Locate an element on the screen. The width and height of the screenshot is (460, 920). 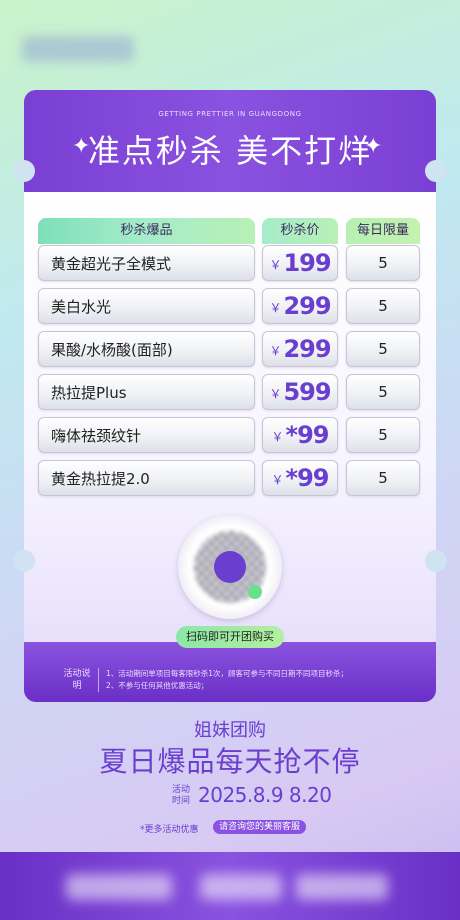
date-label: 活动时间 is located at coordinates (180, 795).